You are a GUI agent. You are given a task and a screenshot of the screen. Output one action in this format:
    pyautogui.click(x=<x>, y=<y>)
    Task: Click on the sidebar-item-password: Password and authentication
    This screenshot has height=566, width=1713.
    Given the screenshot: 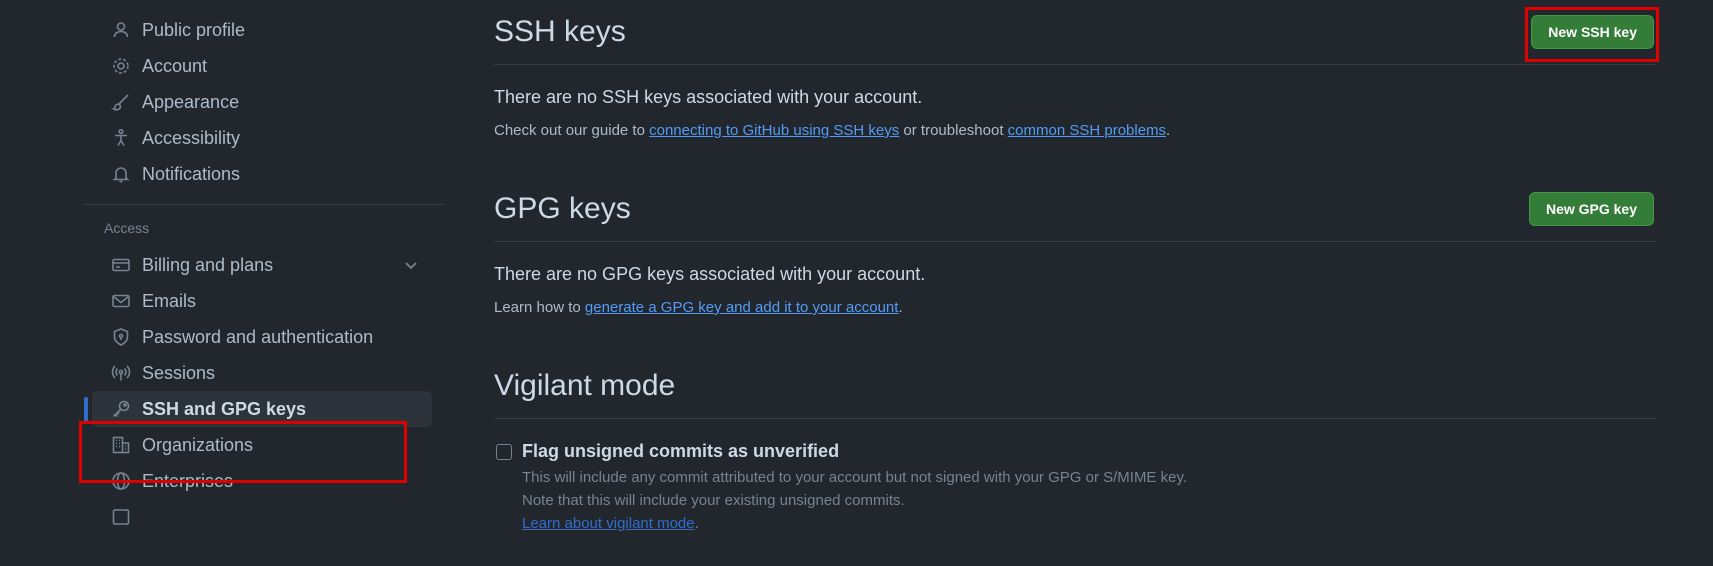 What is the action you would take?
    pyautogui.click(x=262, y=337)
    